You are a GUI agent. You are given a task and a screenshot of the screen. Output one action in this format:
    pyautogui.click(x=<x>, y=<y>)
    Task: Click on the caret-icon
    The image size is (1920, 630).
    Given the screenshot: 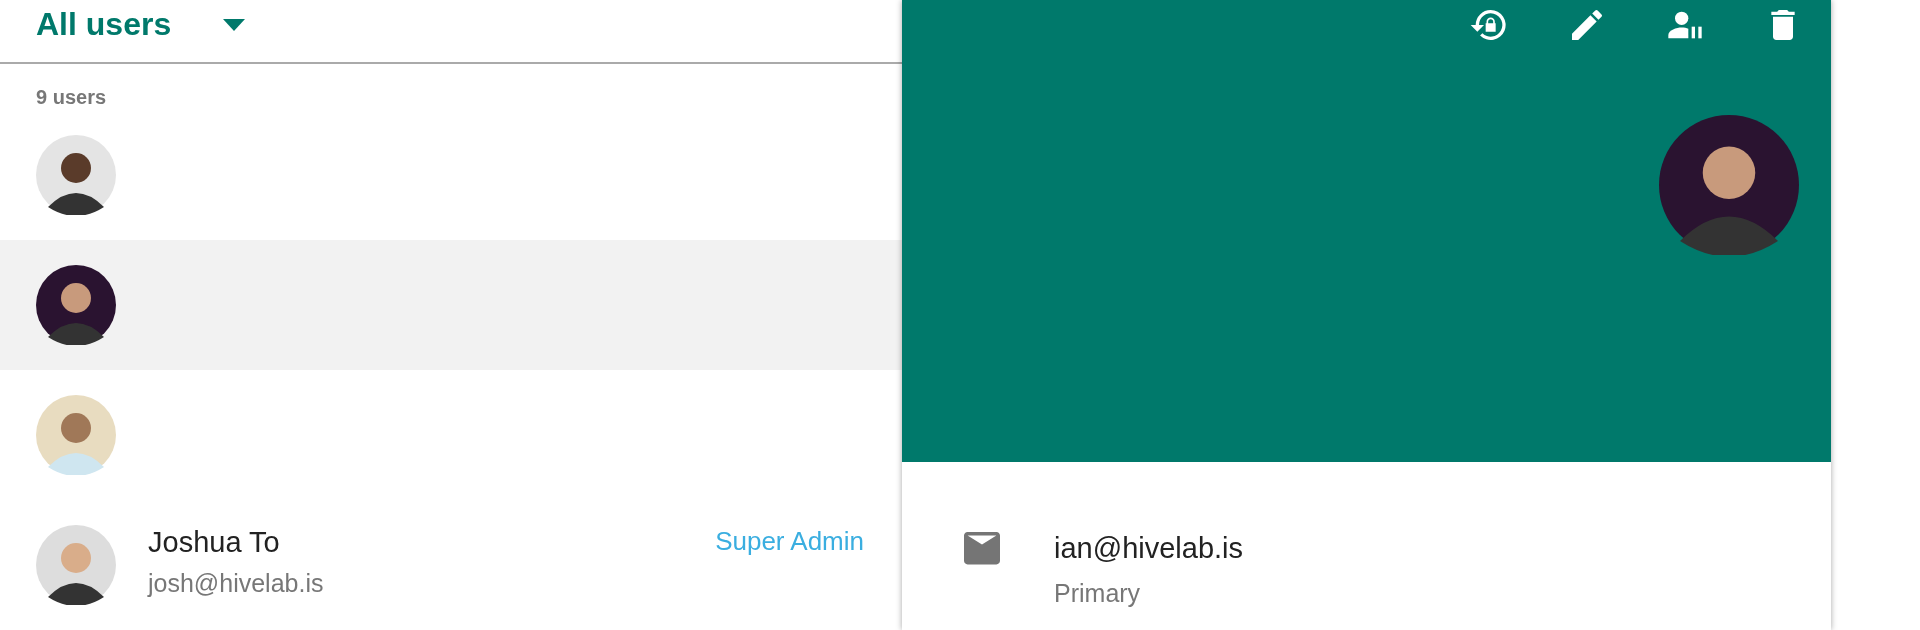 What is the action you would take?
    pyautogui.click(x=234, y=24)
    